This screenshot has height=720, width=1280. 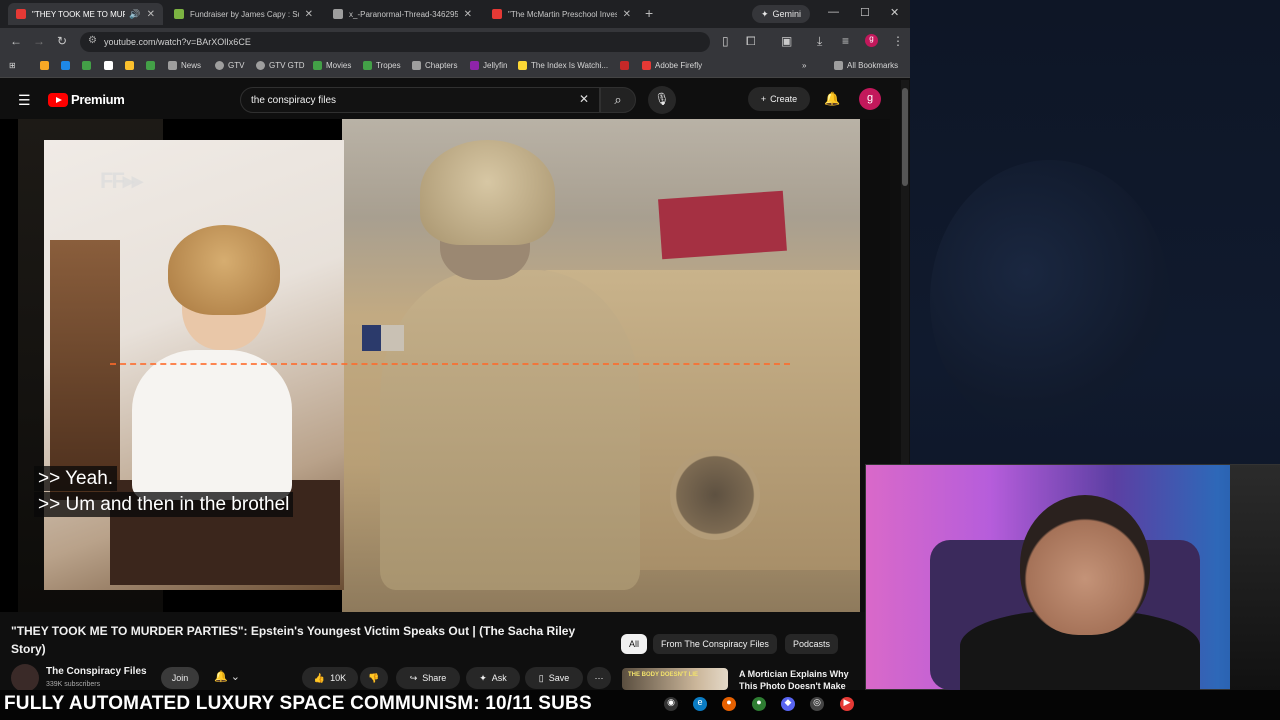 I want to click on obs-icon: ◎, so click(x=817, y=704).